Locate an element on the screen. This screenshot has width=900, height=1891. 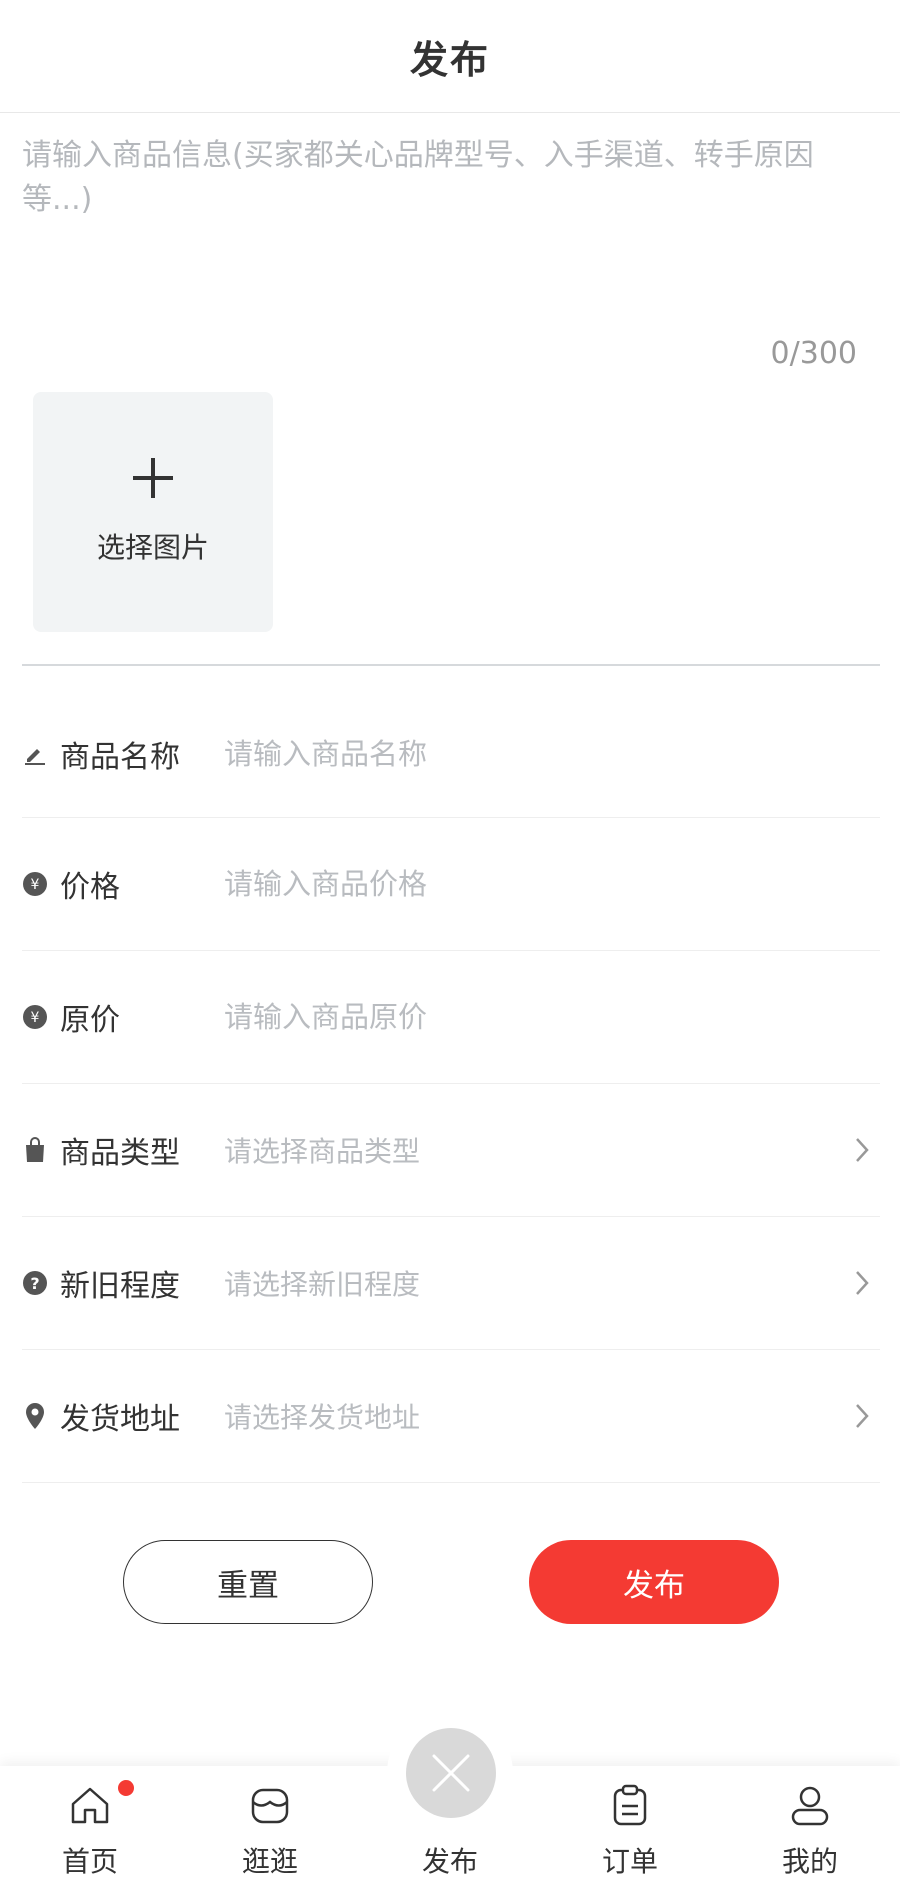
tab-label-home: 首页 is located at coordinates (89, 1861).